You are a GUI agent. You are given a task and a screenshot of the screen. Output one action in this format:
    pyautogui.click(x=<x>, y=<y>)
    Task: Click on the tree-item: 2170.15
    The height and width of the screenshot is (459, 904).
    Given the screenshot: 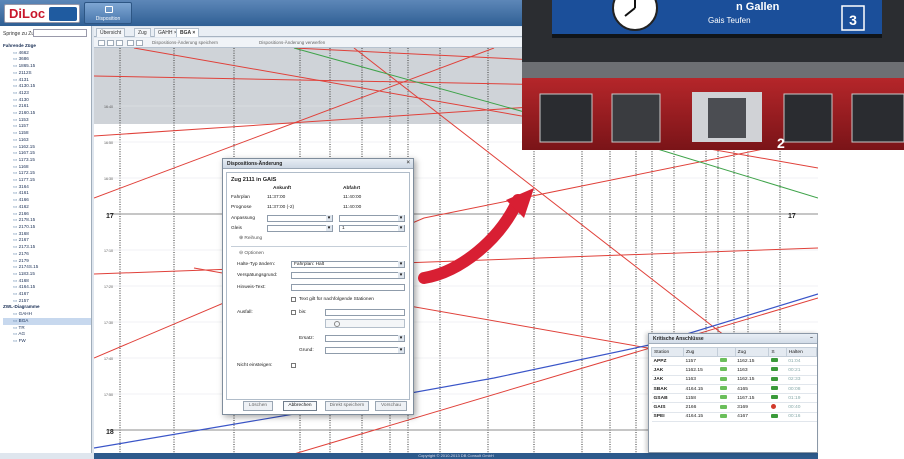 What is the action you would take?
    pyautogui.click(x=47, y=227)
    